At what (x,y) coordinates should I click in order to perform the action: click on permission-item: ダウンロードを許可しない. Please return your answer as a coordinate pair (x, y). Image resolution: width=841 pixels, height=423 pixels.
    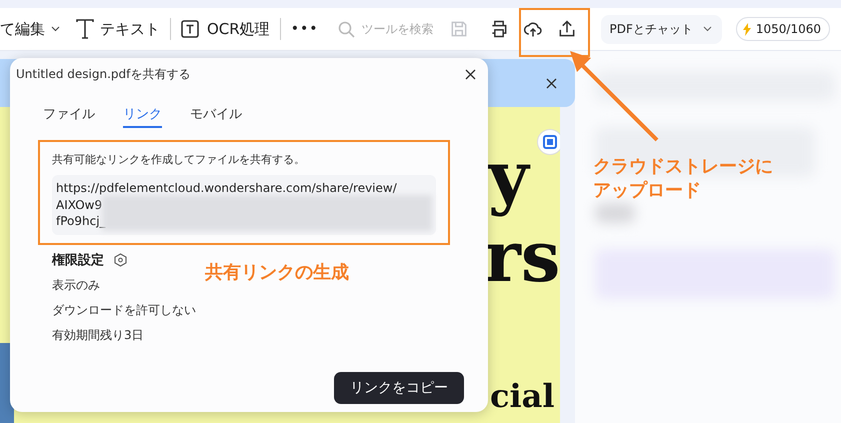
    Looking at the image, I should click on (124, 310).